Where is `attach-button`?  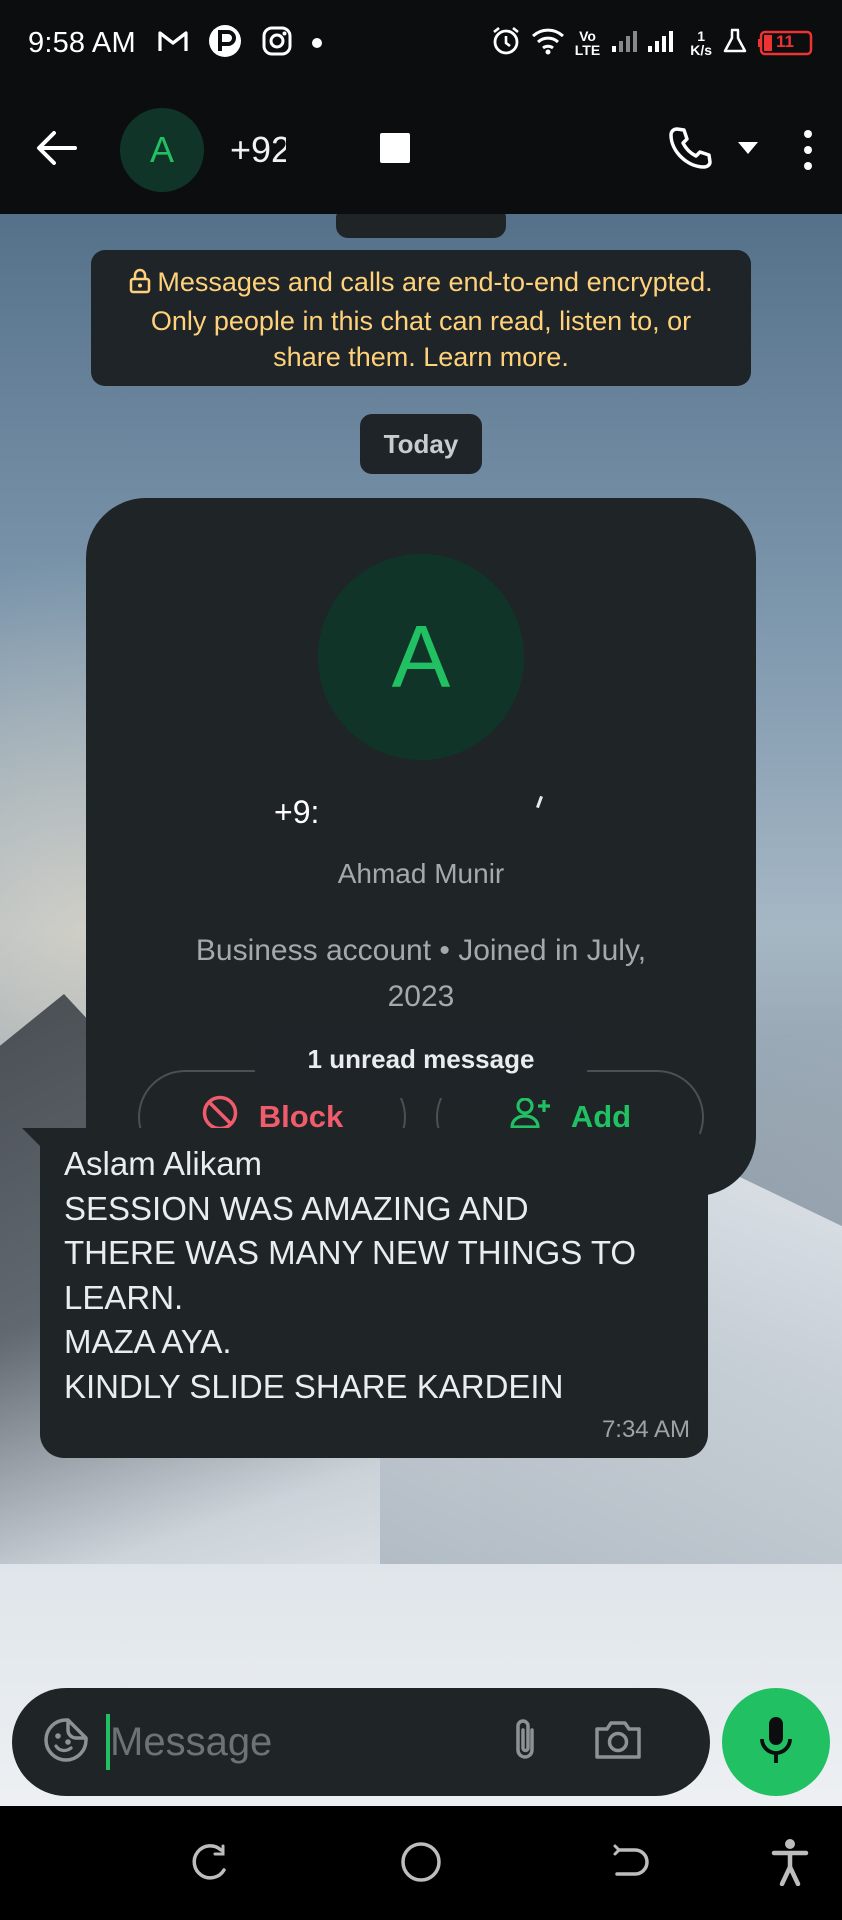
attach-button is located at coordinates (525, 1742).